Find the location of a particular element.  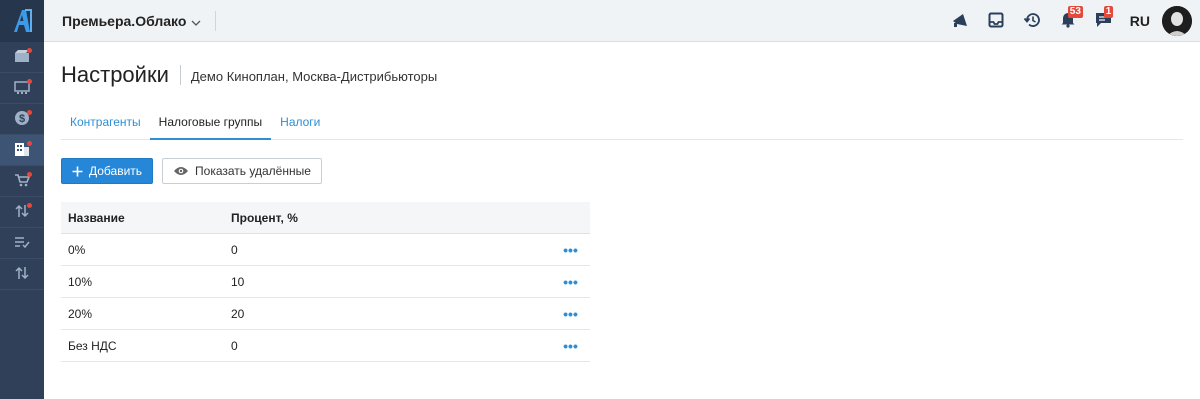

logo-icon is located at coordinates (23, 20).